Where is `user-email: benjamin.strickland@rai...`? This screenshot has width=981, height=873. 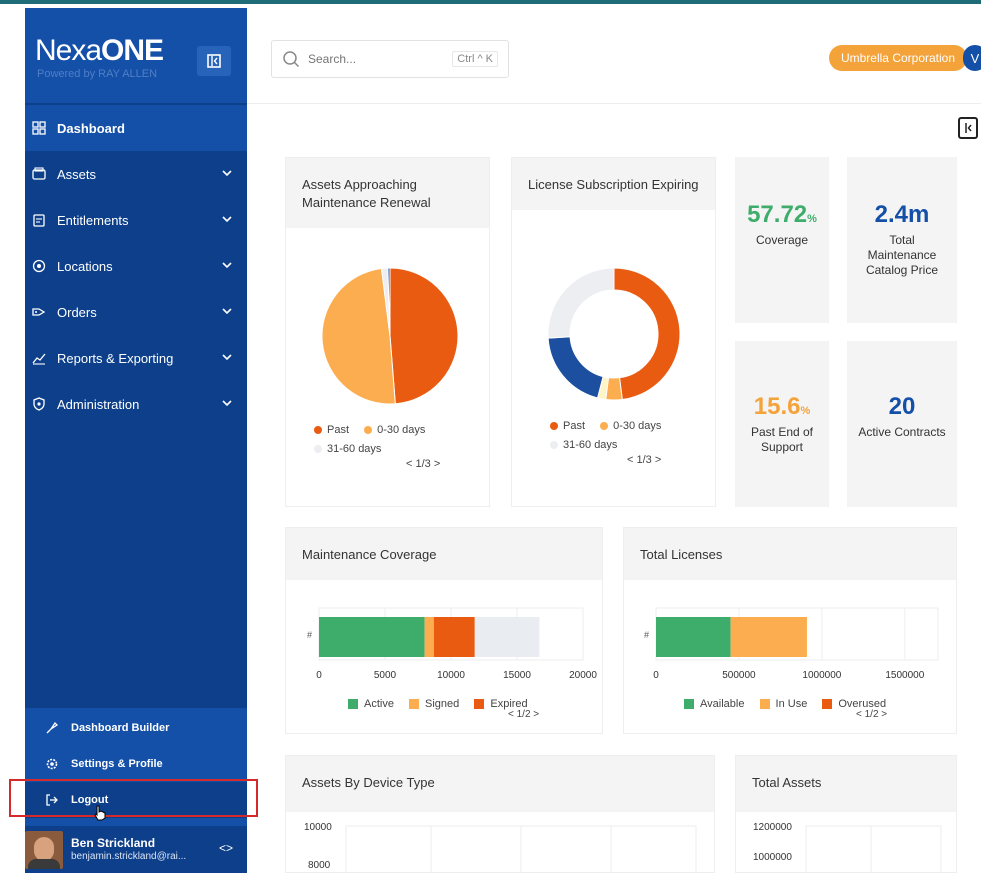
user-email: benjamin.strickland@rai... is located at coordinates (129, 856).